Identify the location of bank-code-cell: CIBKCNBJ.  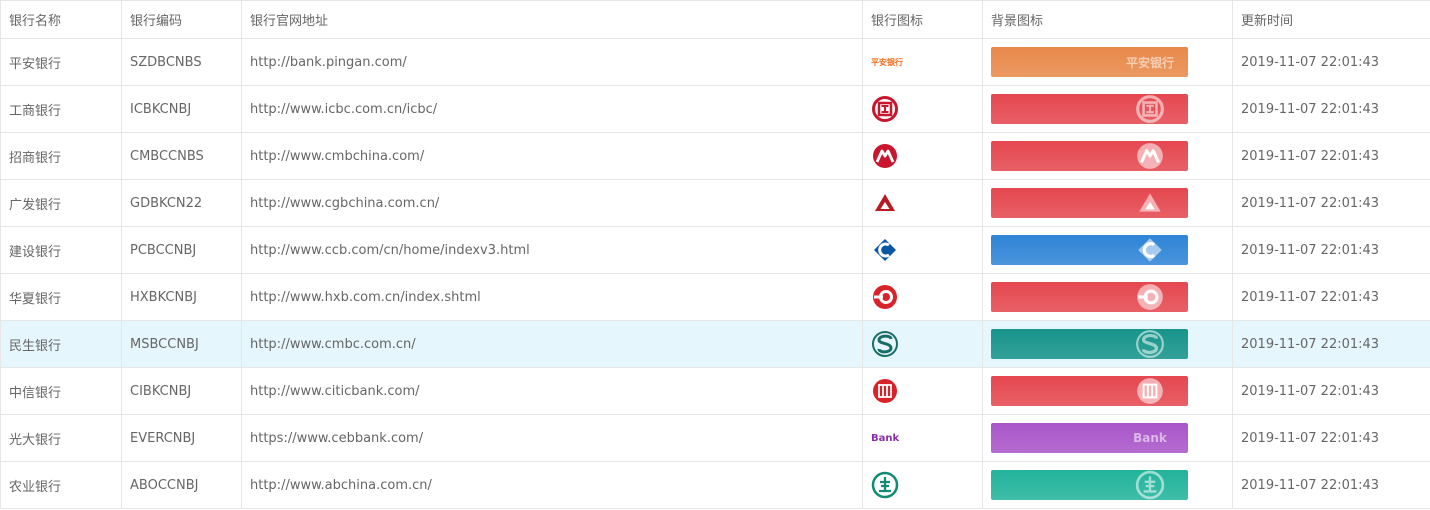
(181, 391).